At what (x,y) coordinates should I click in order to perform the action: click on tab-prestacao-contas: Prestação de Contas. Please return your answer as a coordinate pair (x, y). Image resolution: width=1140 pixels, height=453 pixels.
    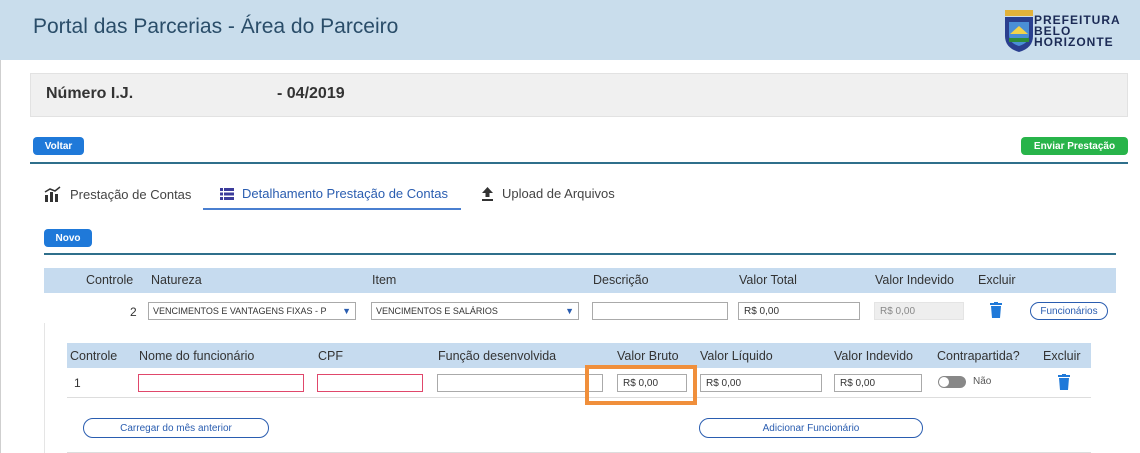
    Looking at the image, I should click on (117, 194).